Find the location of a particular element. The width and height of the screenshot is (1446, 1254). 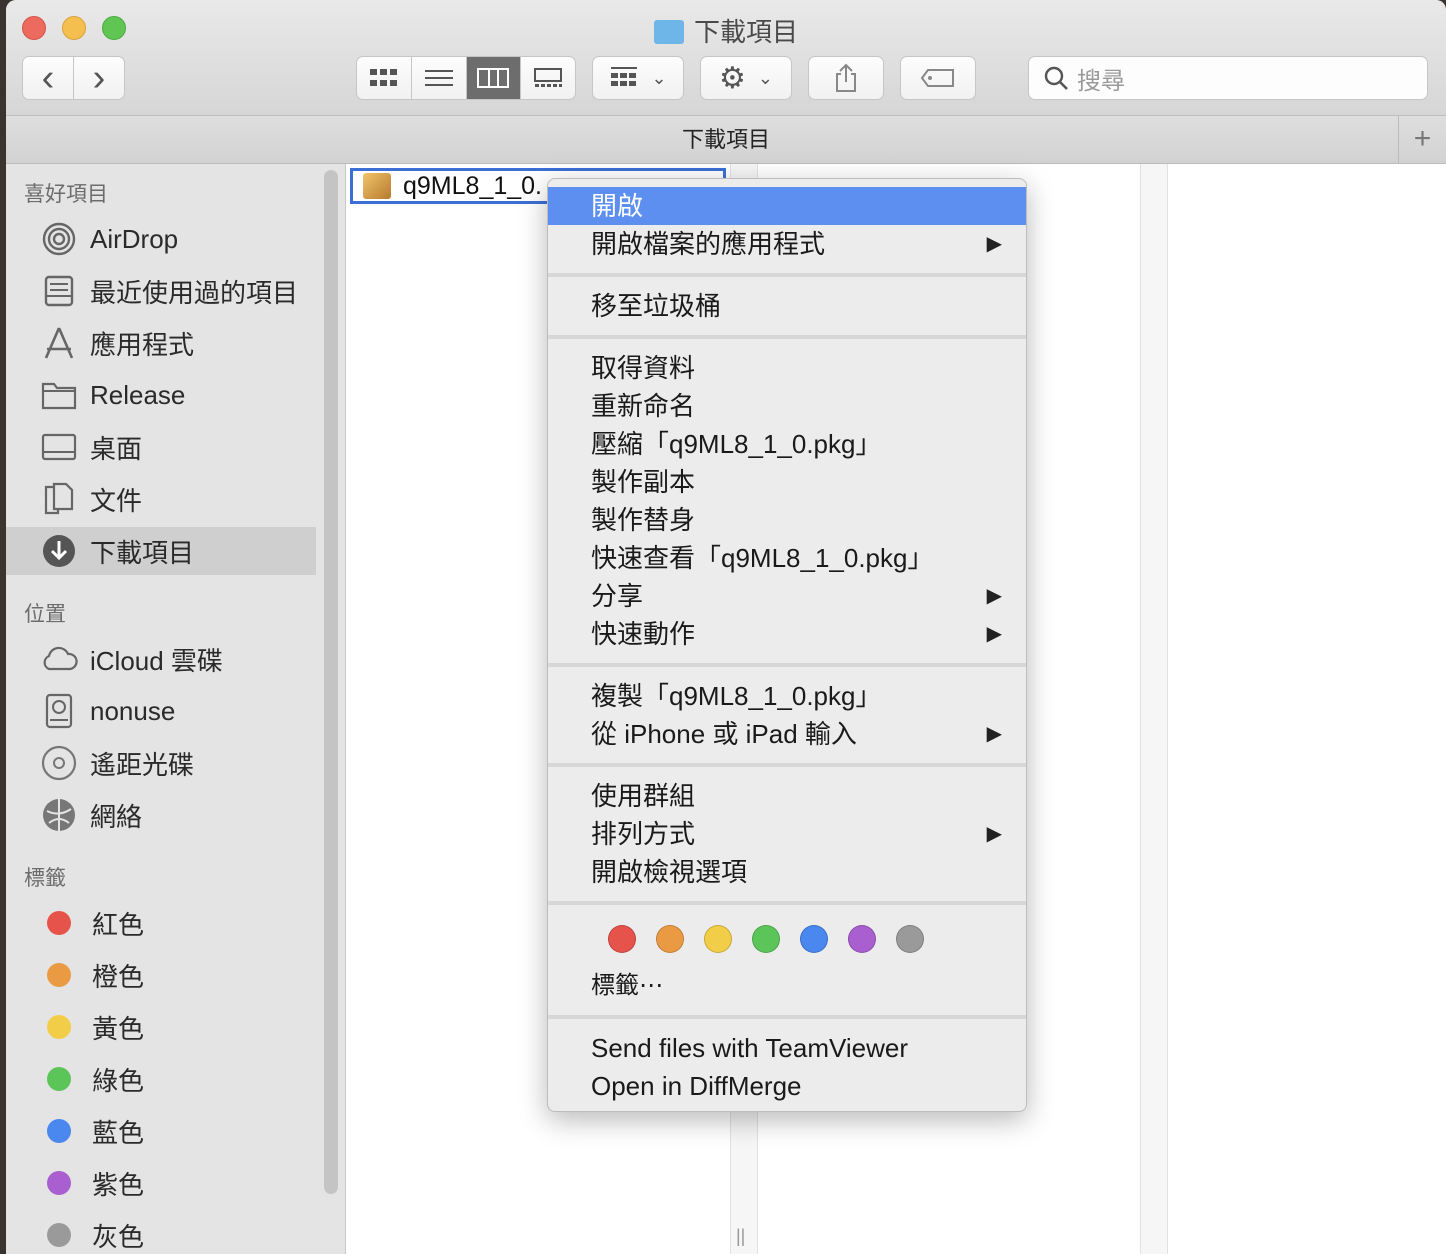

menu-item-rename: 重新命名 is located at coordinates (787, 406).